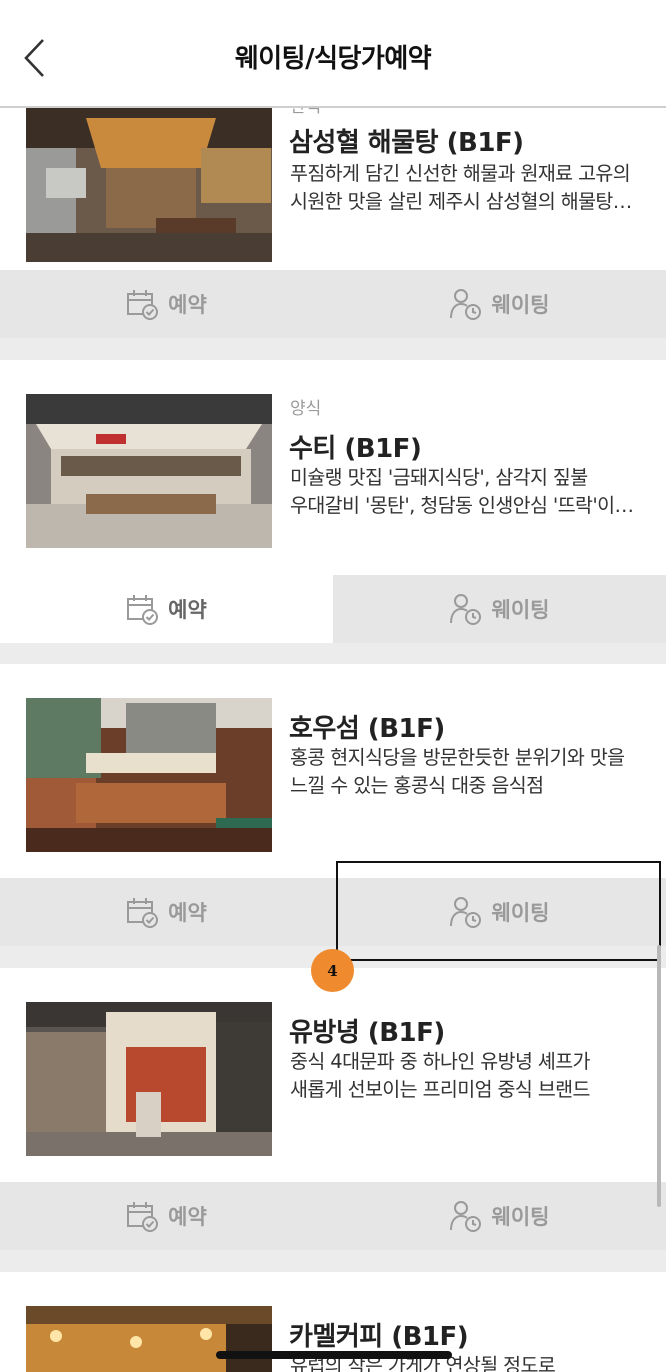 This screenshot has width=666, height=1372. I want to click on target-highlight-box, so click(498, 911).